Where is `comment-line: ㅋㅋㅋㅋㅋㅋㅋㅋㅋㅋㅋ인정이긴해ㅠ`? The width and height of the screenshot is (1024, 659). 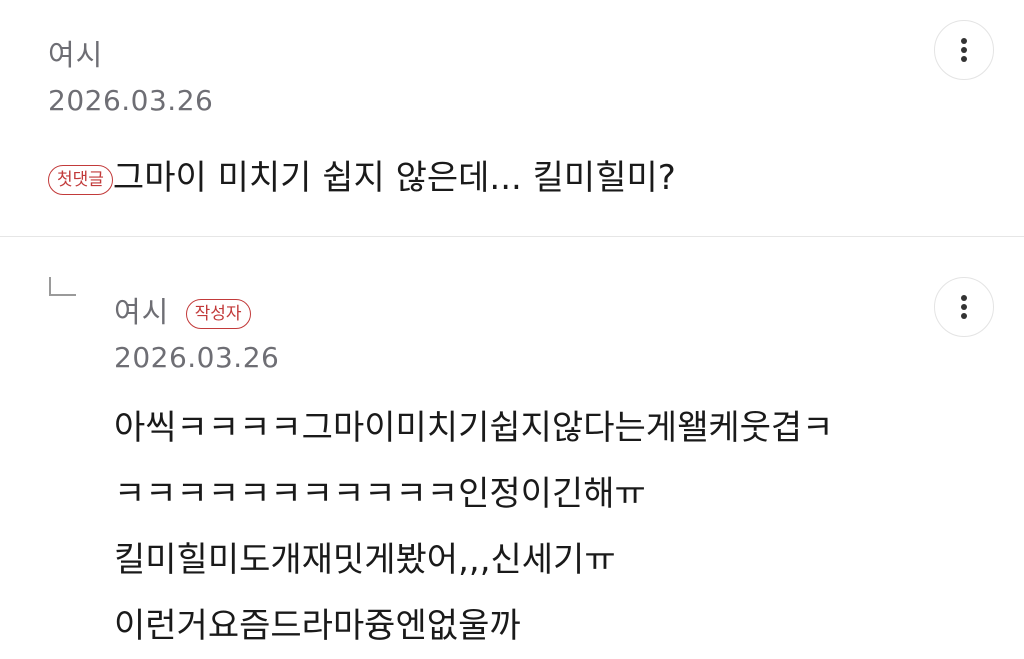
comment-line: ㅋㅋㅋㅋㅋㅋㅋㅋㅋㅋㅋ인정이긴해ㅠ is located at coordinates (380, 494).